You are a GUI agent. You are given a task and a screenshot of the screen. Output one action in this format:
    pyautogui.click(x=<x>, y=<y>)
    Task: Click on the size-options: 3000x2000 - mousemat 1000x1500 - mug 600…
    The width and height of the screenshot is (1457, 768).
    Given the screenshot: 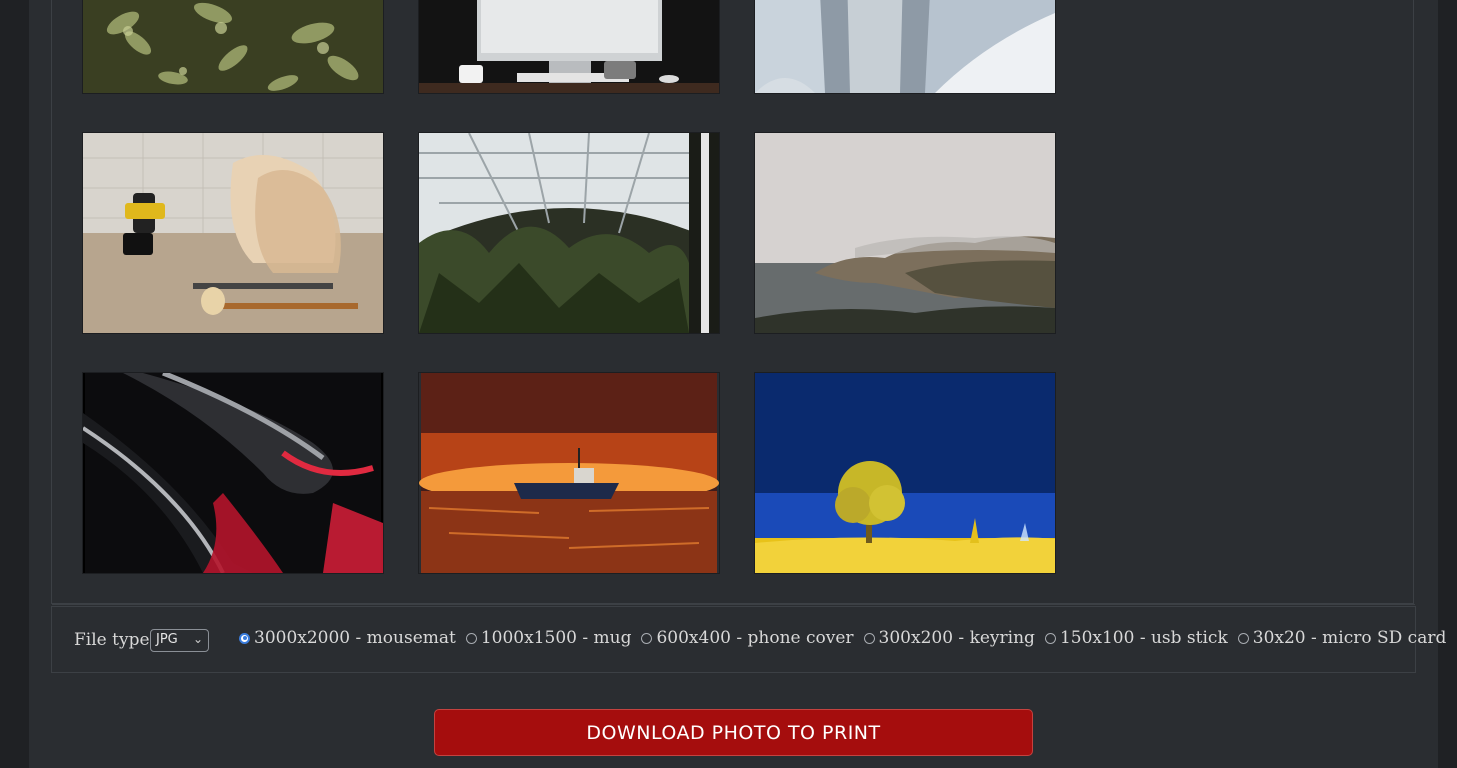 What is the action you would take?
    pyautogui.click(x=842, y=638)
    